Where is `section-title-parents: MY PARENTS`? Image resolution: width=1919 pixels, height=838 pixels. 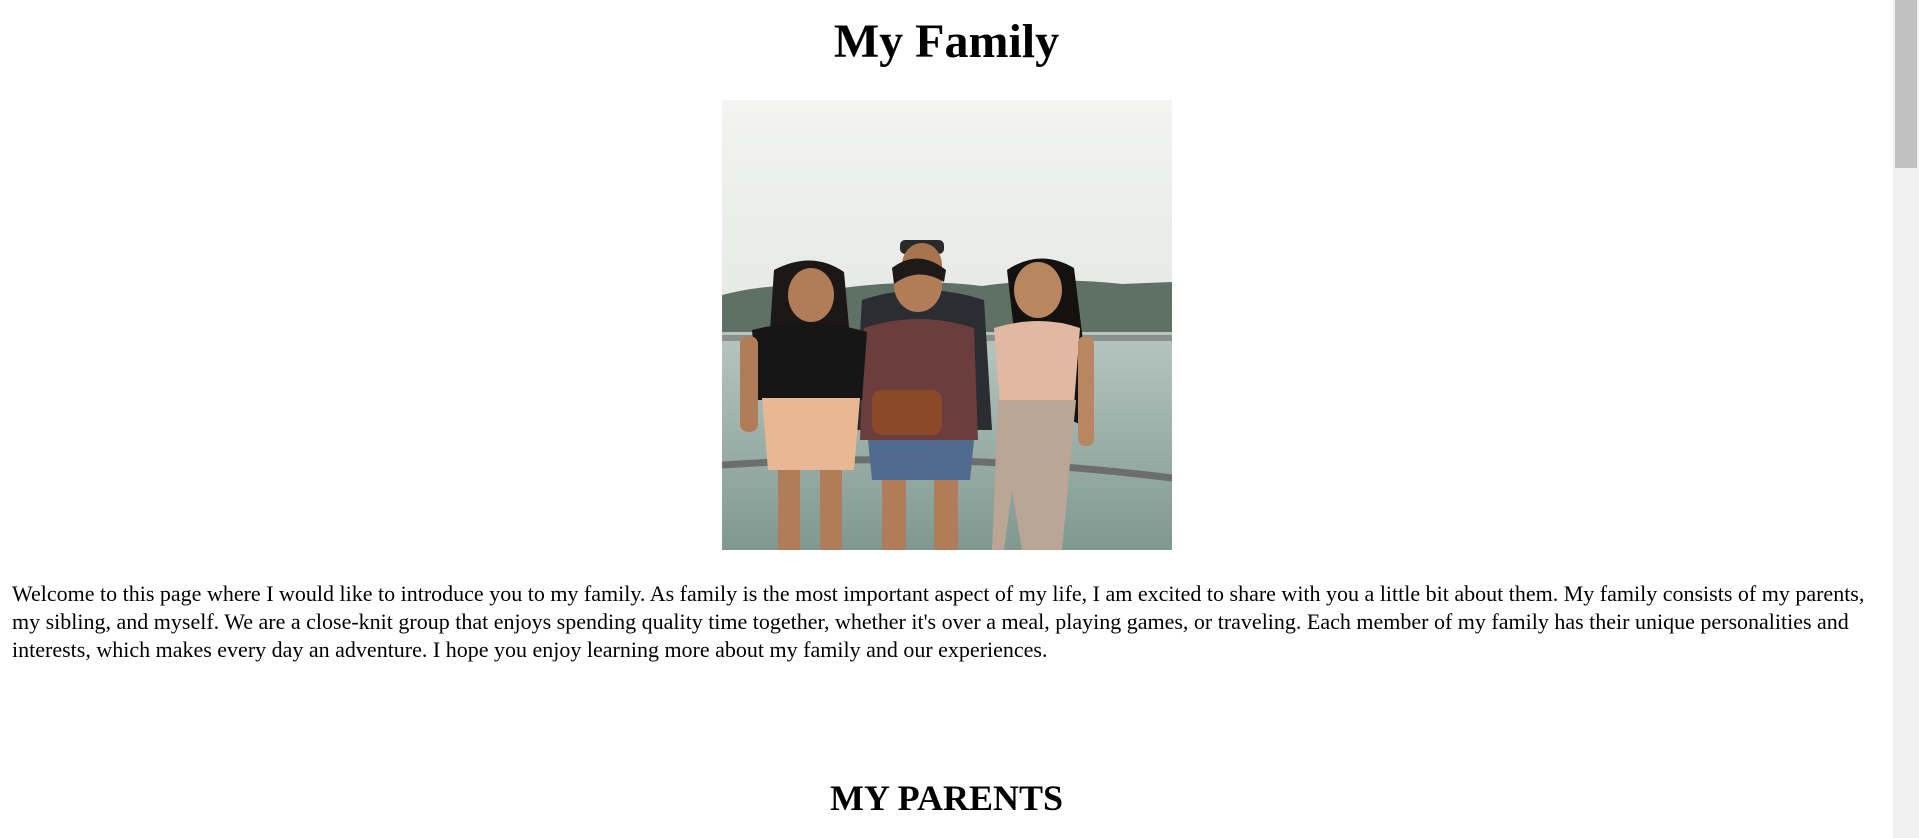 section-title-parents: MY PARENTS is located at coordinates (946, 798).